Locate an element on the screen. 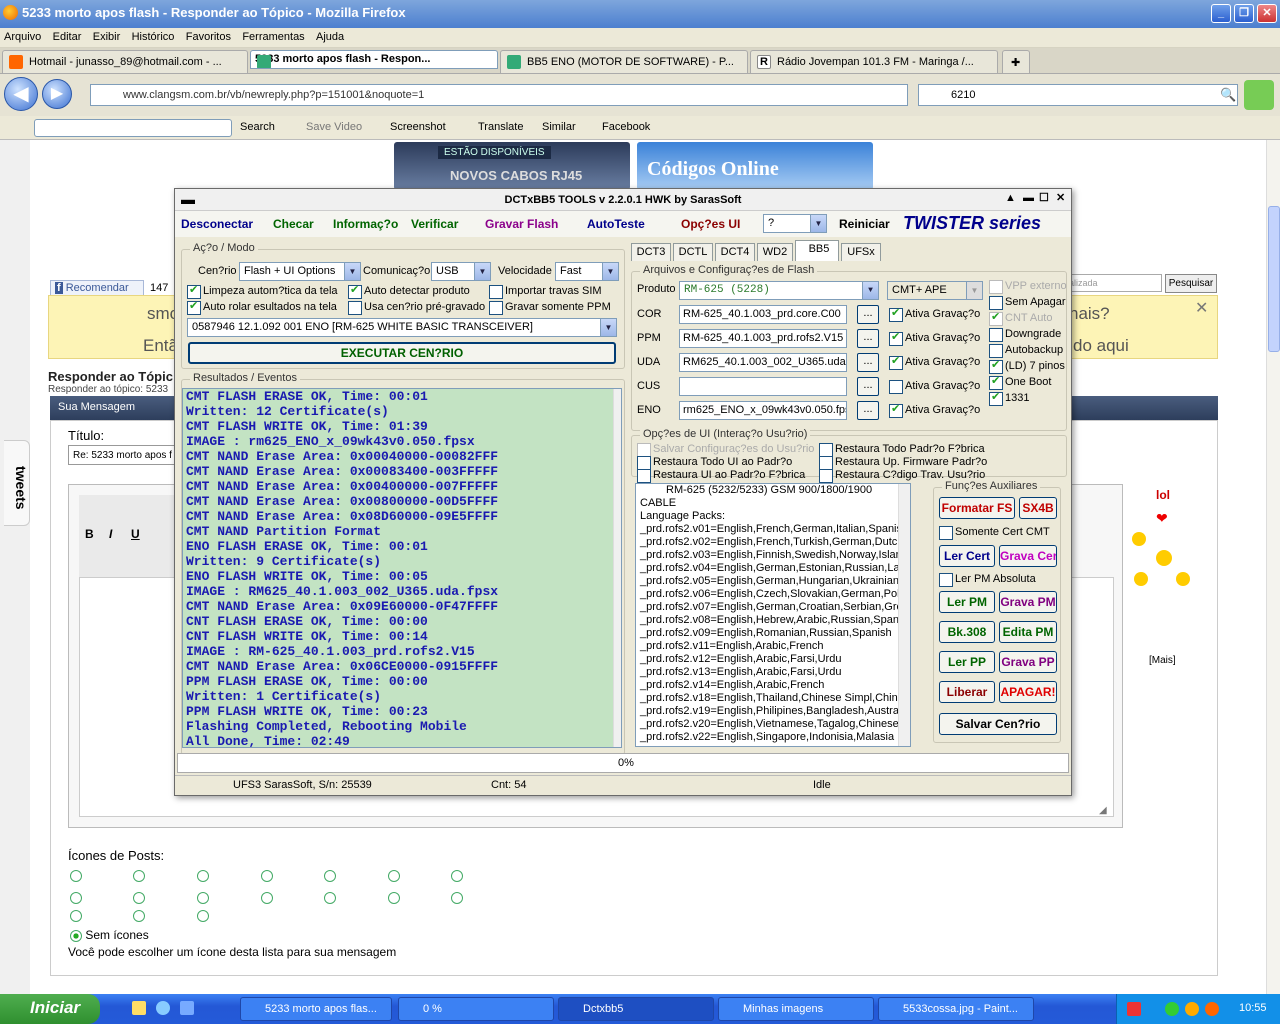 The width and height of the screenshot is (1280, 1024). recomendar-button: f Recomendar is located at coordinates (97, 288).